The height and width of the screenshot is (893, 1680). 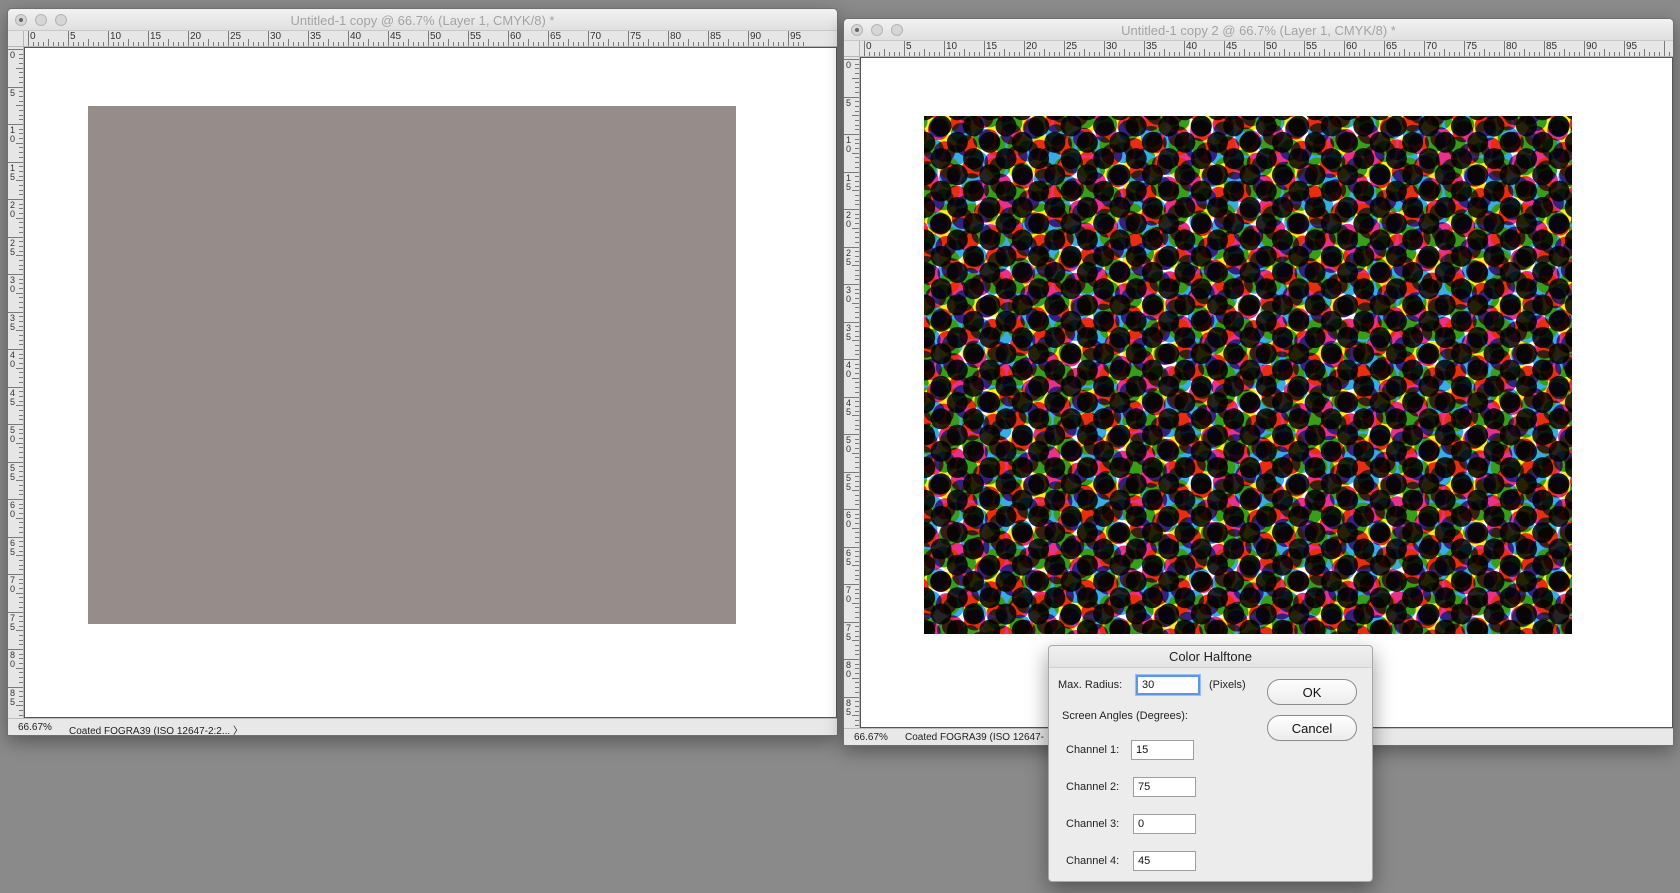 What do you see at coordinates (13, 659) in the screenshot?
I see `ruler-label: 8 0` at bounding box center [13, 659].